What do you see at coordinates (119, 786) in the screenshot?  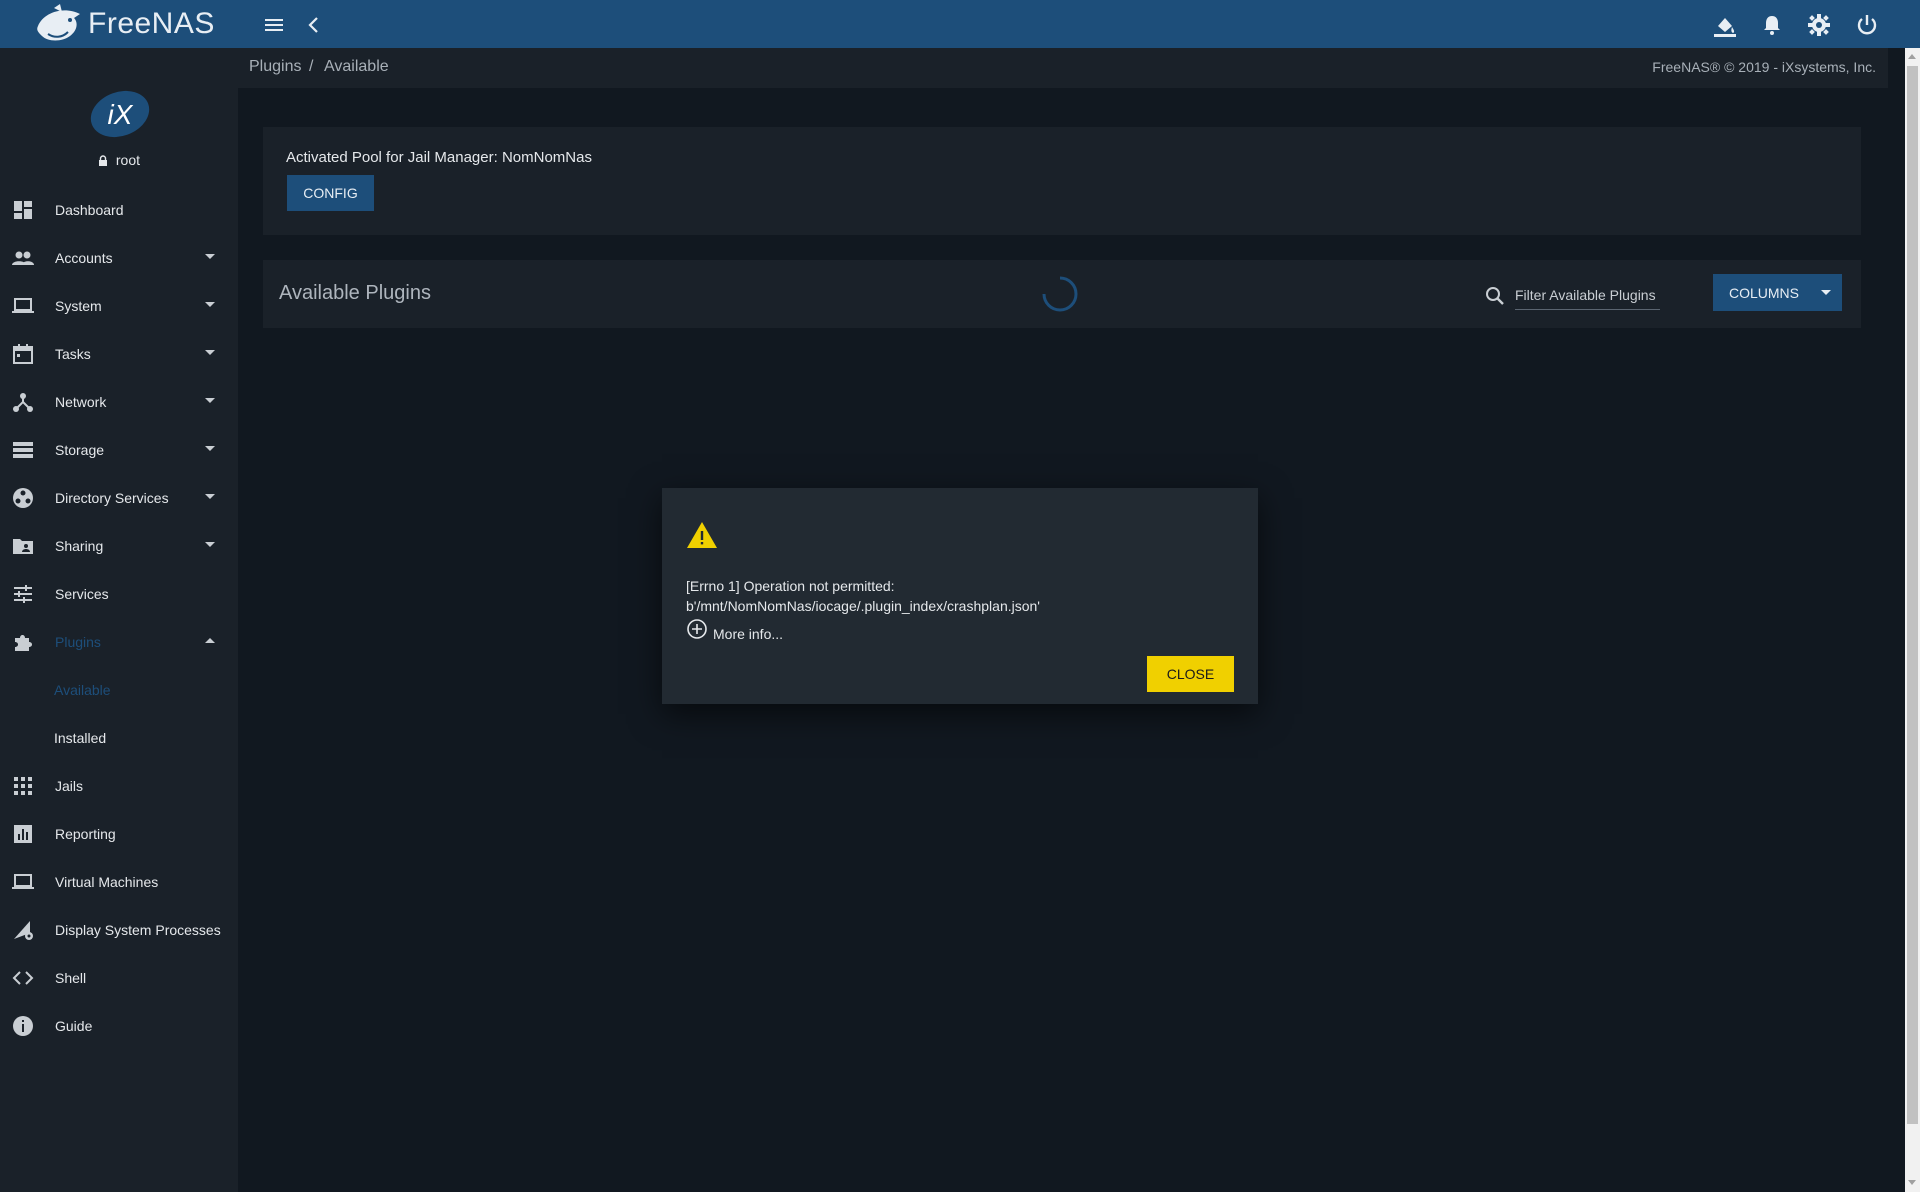 I see `sidebar-item-jails: Jails` at bounding box center [119, 786].